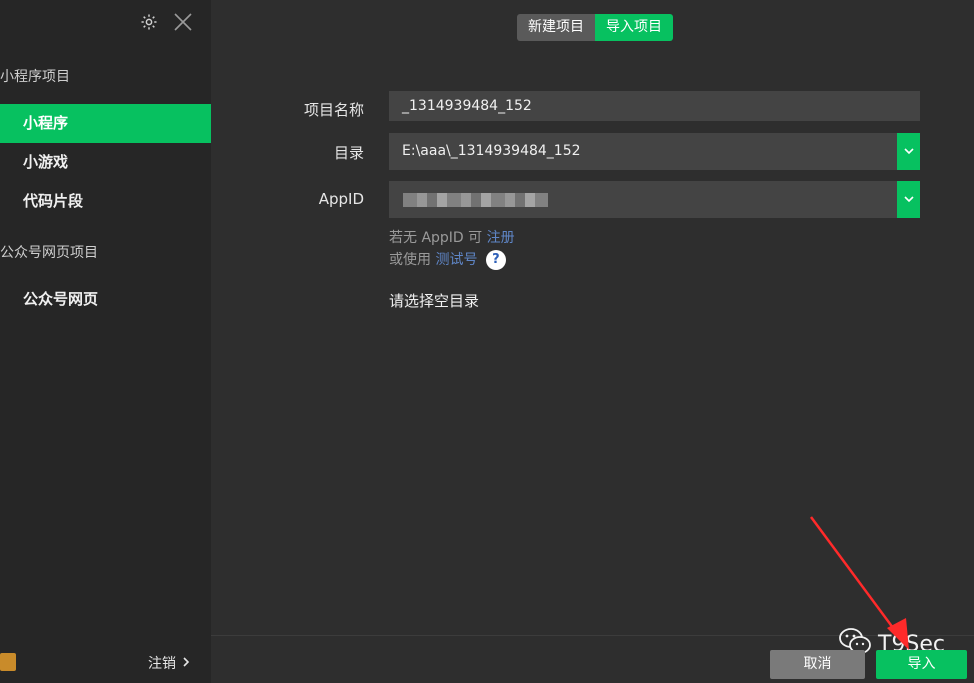 The image size is (974, 683). I want to click on test-account-link: 测试号, so click(456, 260).